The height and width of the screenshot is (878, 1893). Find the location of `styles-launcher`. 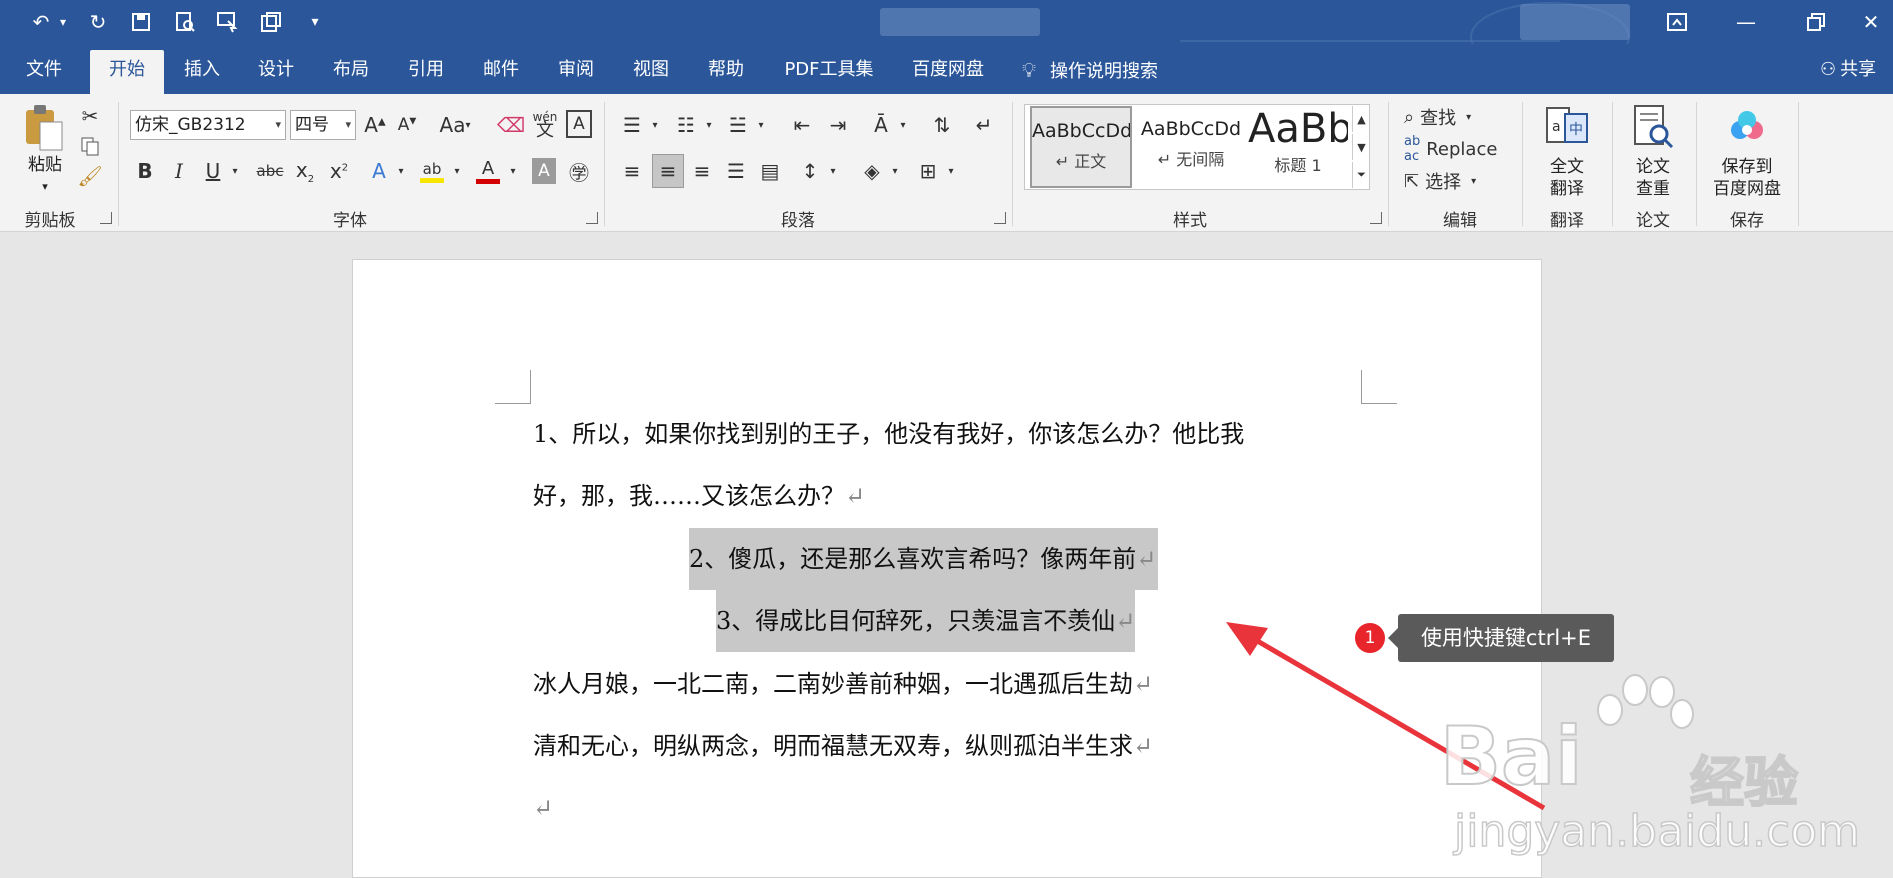

styles-launcher is located at coordinates (1376, 218).